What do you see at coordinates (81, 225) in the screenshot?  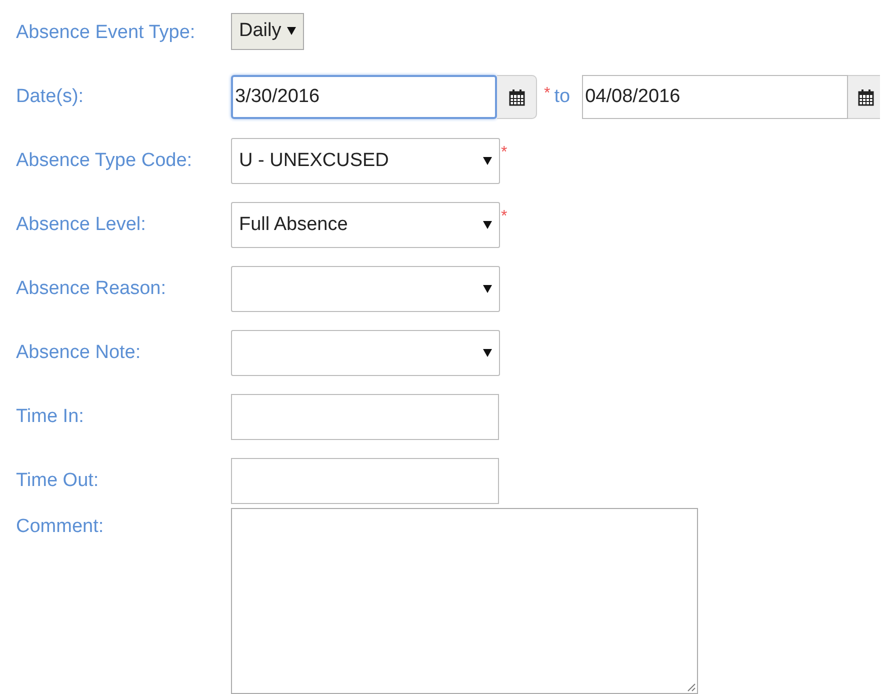 I see `field-label: Absence Level:` at bounding box center [81, 225].